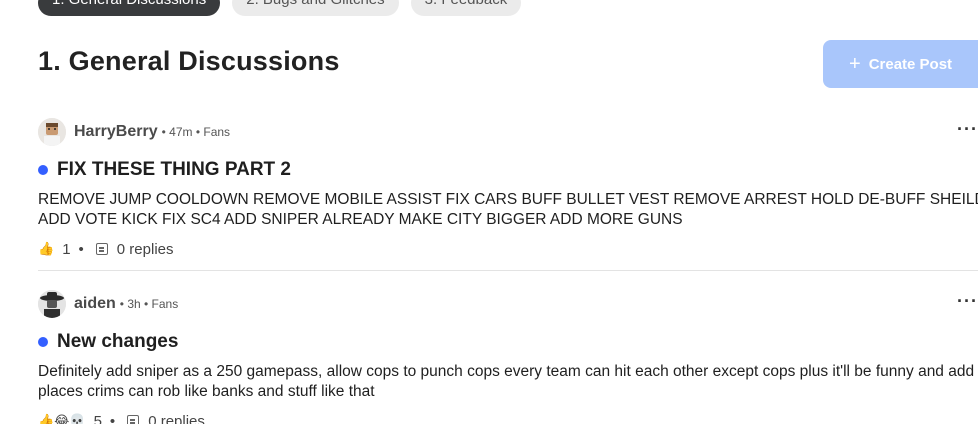 This screenshot has width=978, height=424. What do you see at coordinates (97, 418) in the screenshot?
I see `reaction-count: 5` at bounding box center [97, 418].